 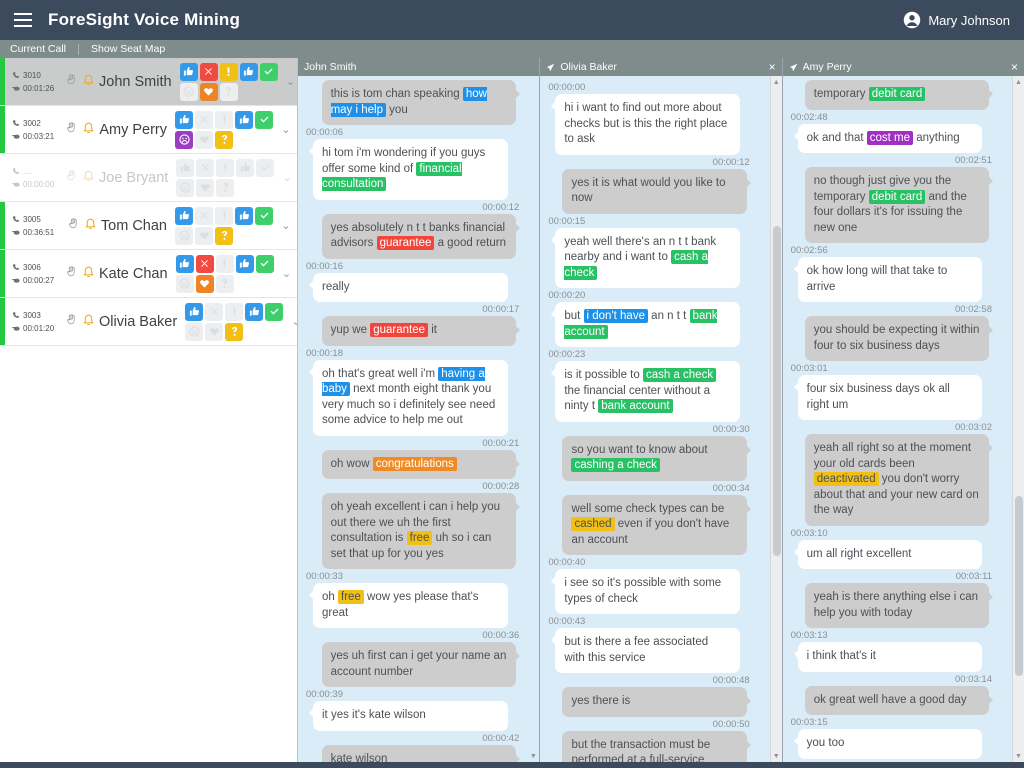 I want to click on hamburger-icon, so click(x=23, y=20).